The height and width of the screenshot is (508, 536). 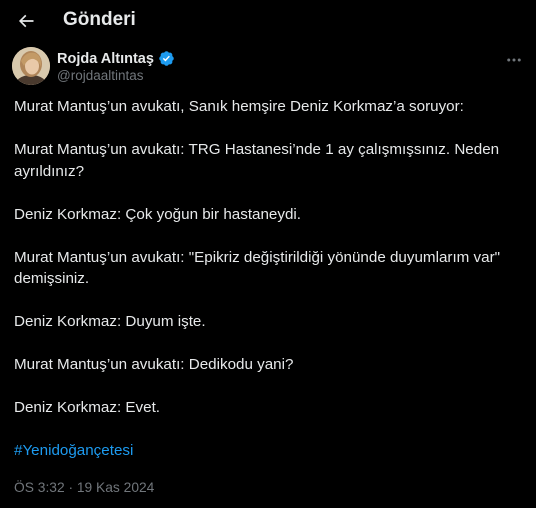 I want to click on tweet-author: Rojda Altıntaş @rojdaaltintas, so click(x=268, y=66).